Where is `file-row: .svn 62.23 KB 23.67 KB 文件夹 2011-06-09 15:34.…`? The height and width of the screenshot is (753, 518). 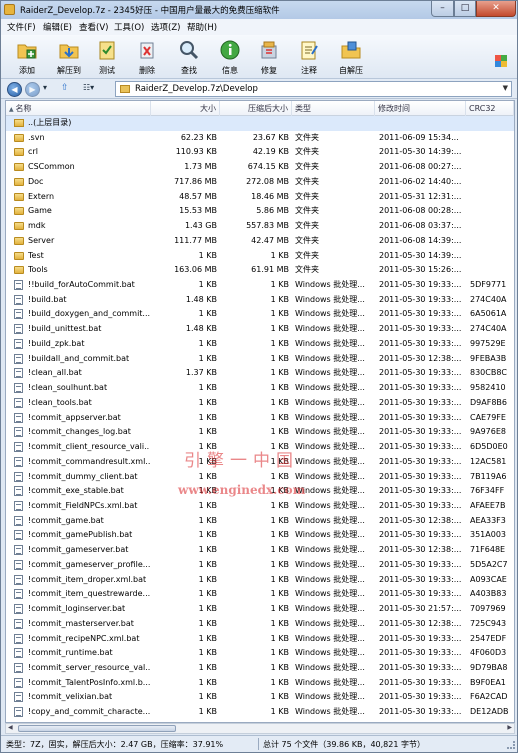 file-row: .svn 62.23 KB 23.67 KB 文件夹 2011-06-09 15:34.… is located at coordinates (260, 138).